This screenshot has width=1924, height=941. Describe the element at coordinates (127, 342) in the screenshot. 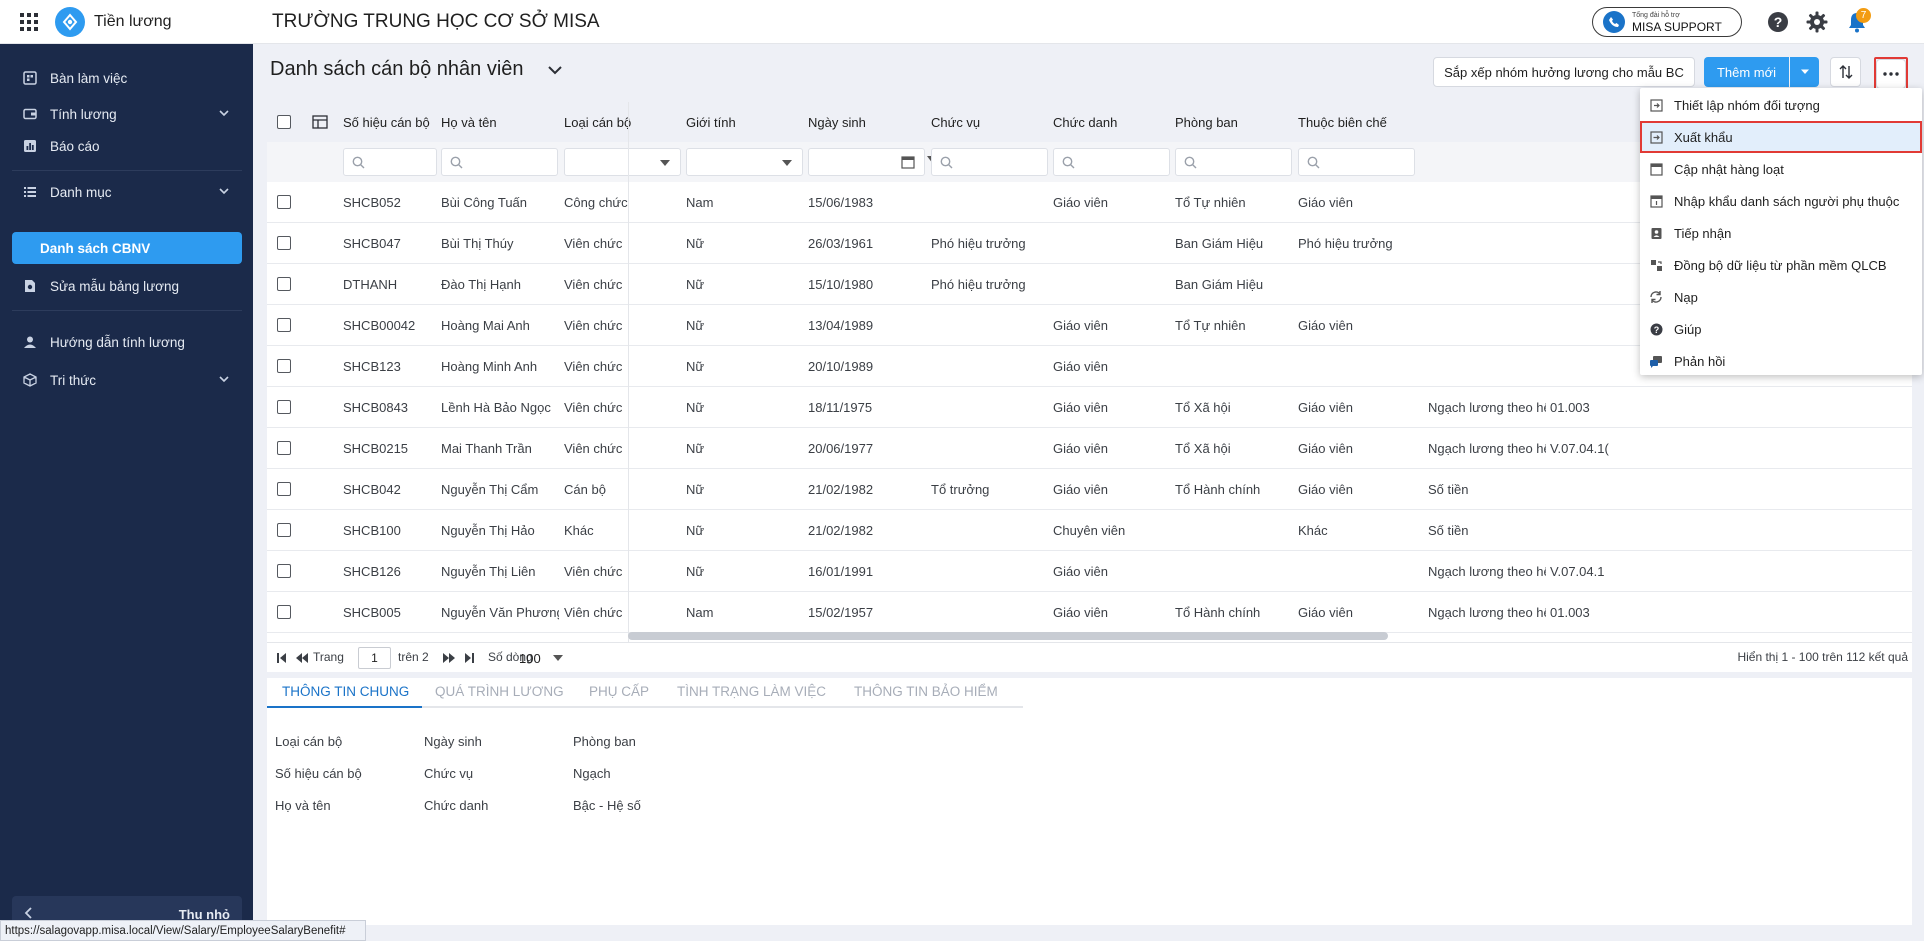

I see `sidebar-item-salary-guide: Hướng dẫn tính lương` at that location.